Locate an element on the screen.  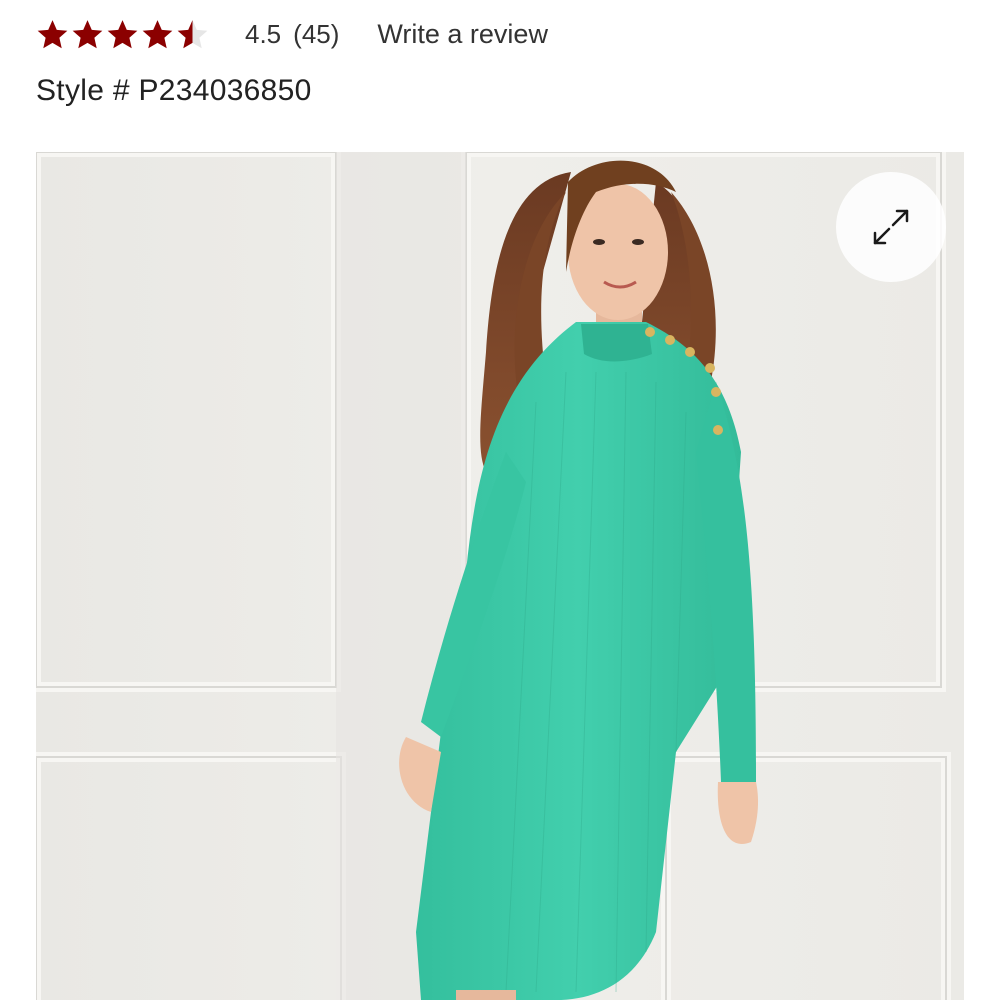
star-rating is located at coordinates (122, 34).